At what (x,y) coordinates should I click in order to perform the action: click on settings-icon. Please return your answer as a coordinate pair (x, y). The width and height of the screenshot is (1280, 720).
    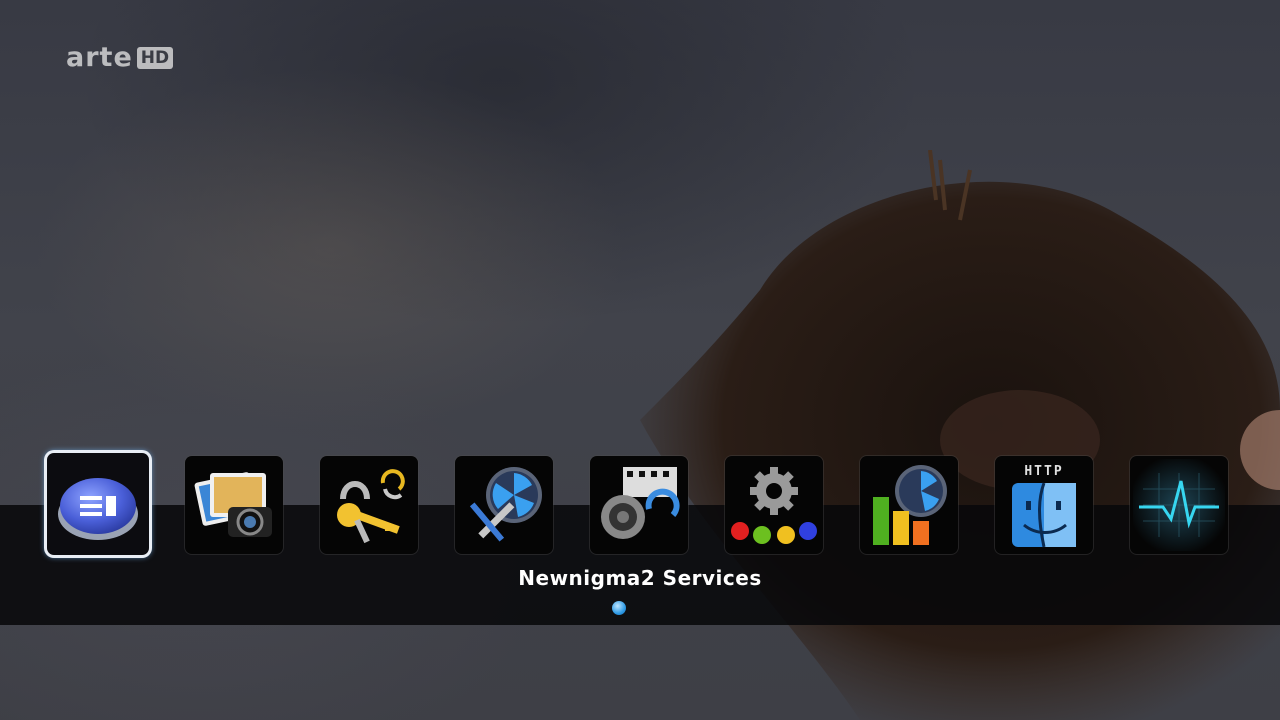
    Looking at the image, I should click on (774, 505).